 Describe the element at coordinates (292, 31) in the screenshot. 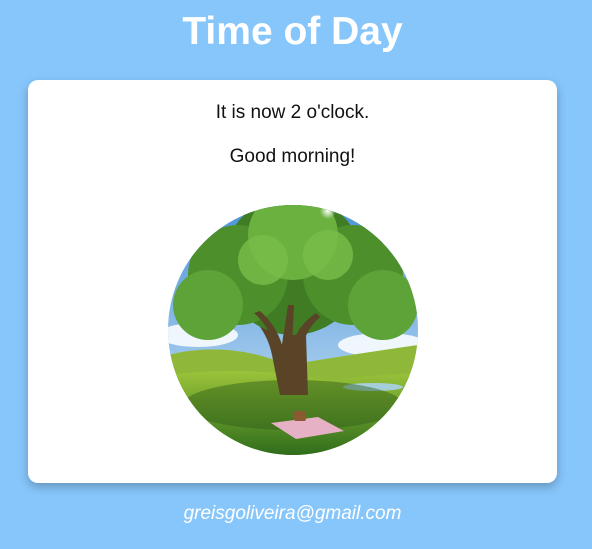

I see `page-title: Time of Day` at that location.